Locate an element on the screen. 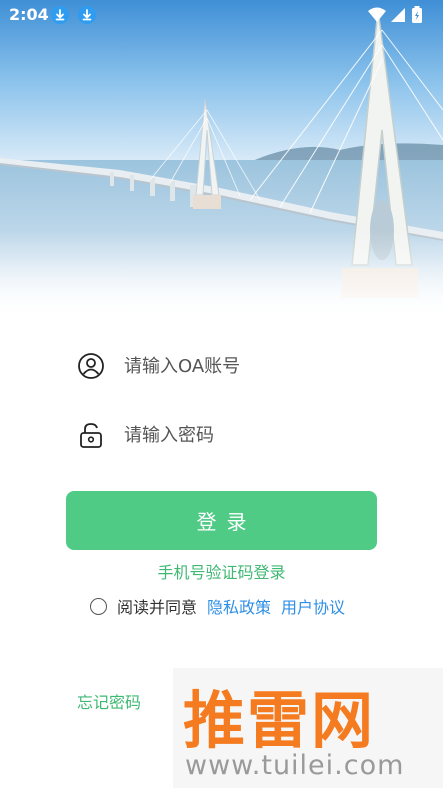 The image size is (443, 788). privacy-policy-link: 隐私政策 is located at coordinates (239, 606).